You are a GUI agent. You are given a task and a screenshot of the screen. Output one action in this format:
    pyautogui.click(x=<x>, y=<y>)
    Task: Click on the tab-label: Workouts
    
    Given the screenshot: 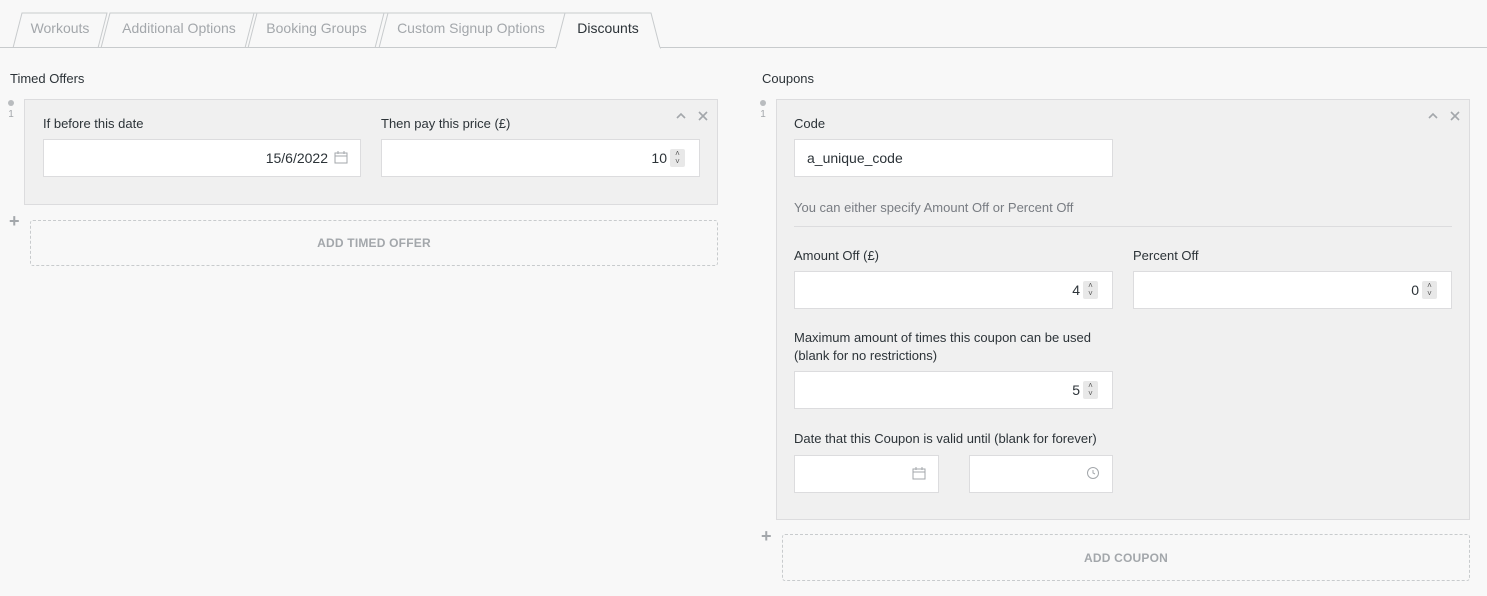 What is the action you would take?
    pyautogui.click(x=60, y=28)
    